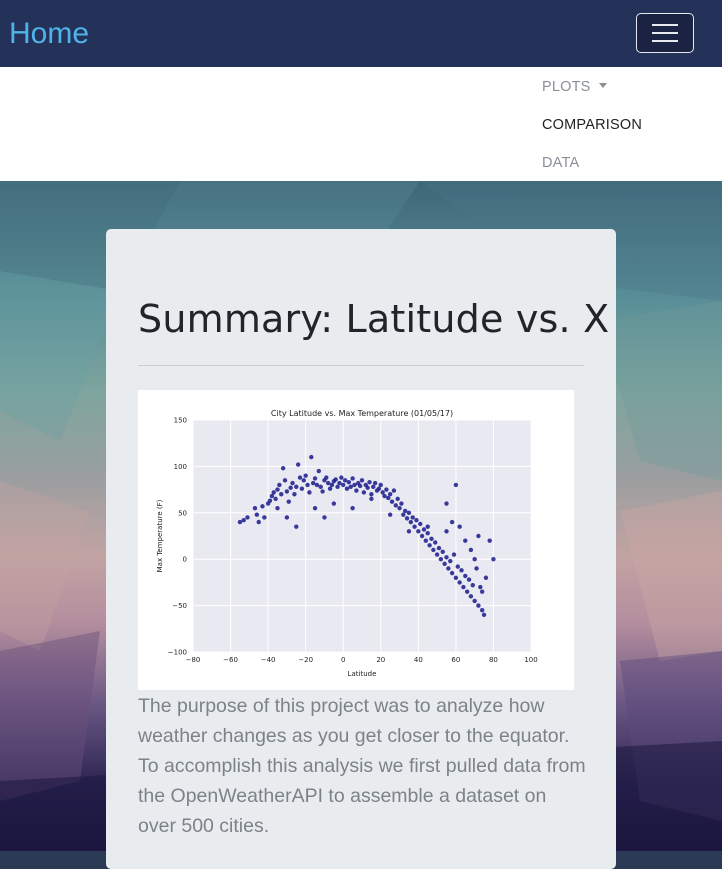  What do you see at coordinates (185, 560) in the screenshot?
I see `y-tick-label: 0` at bounding box center [185, 560].